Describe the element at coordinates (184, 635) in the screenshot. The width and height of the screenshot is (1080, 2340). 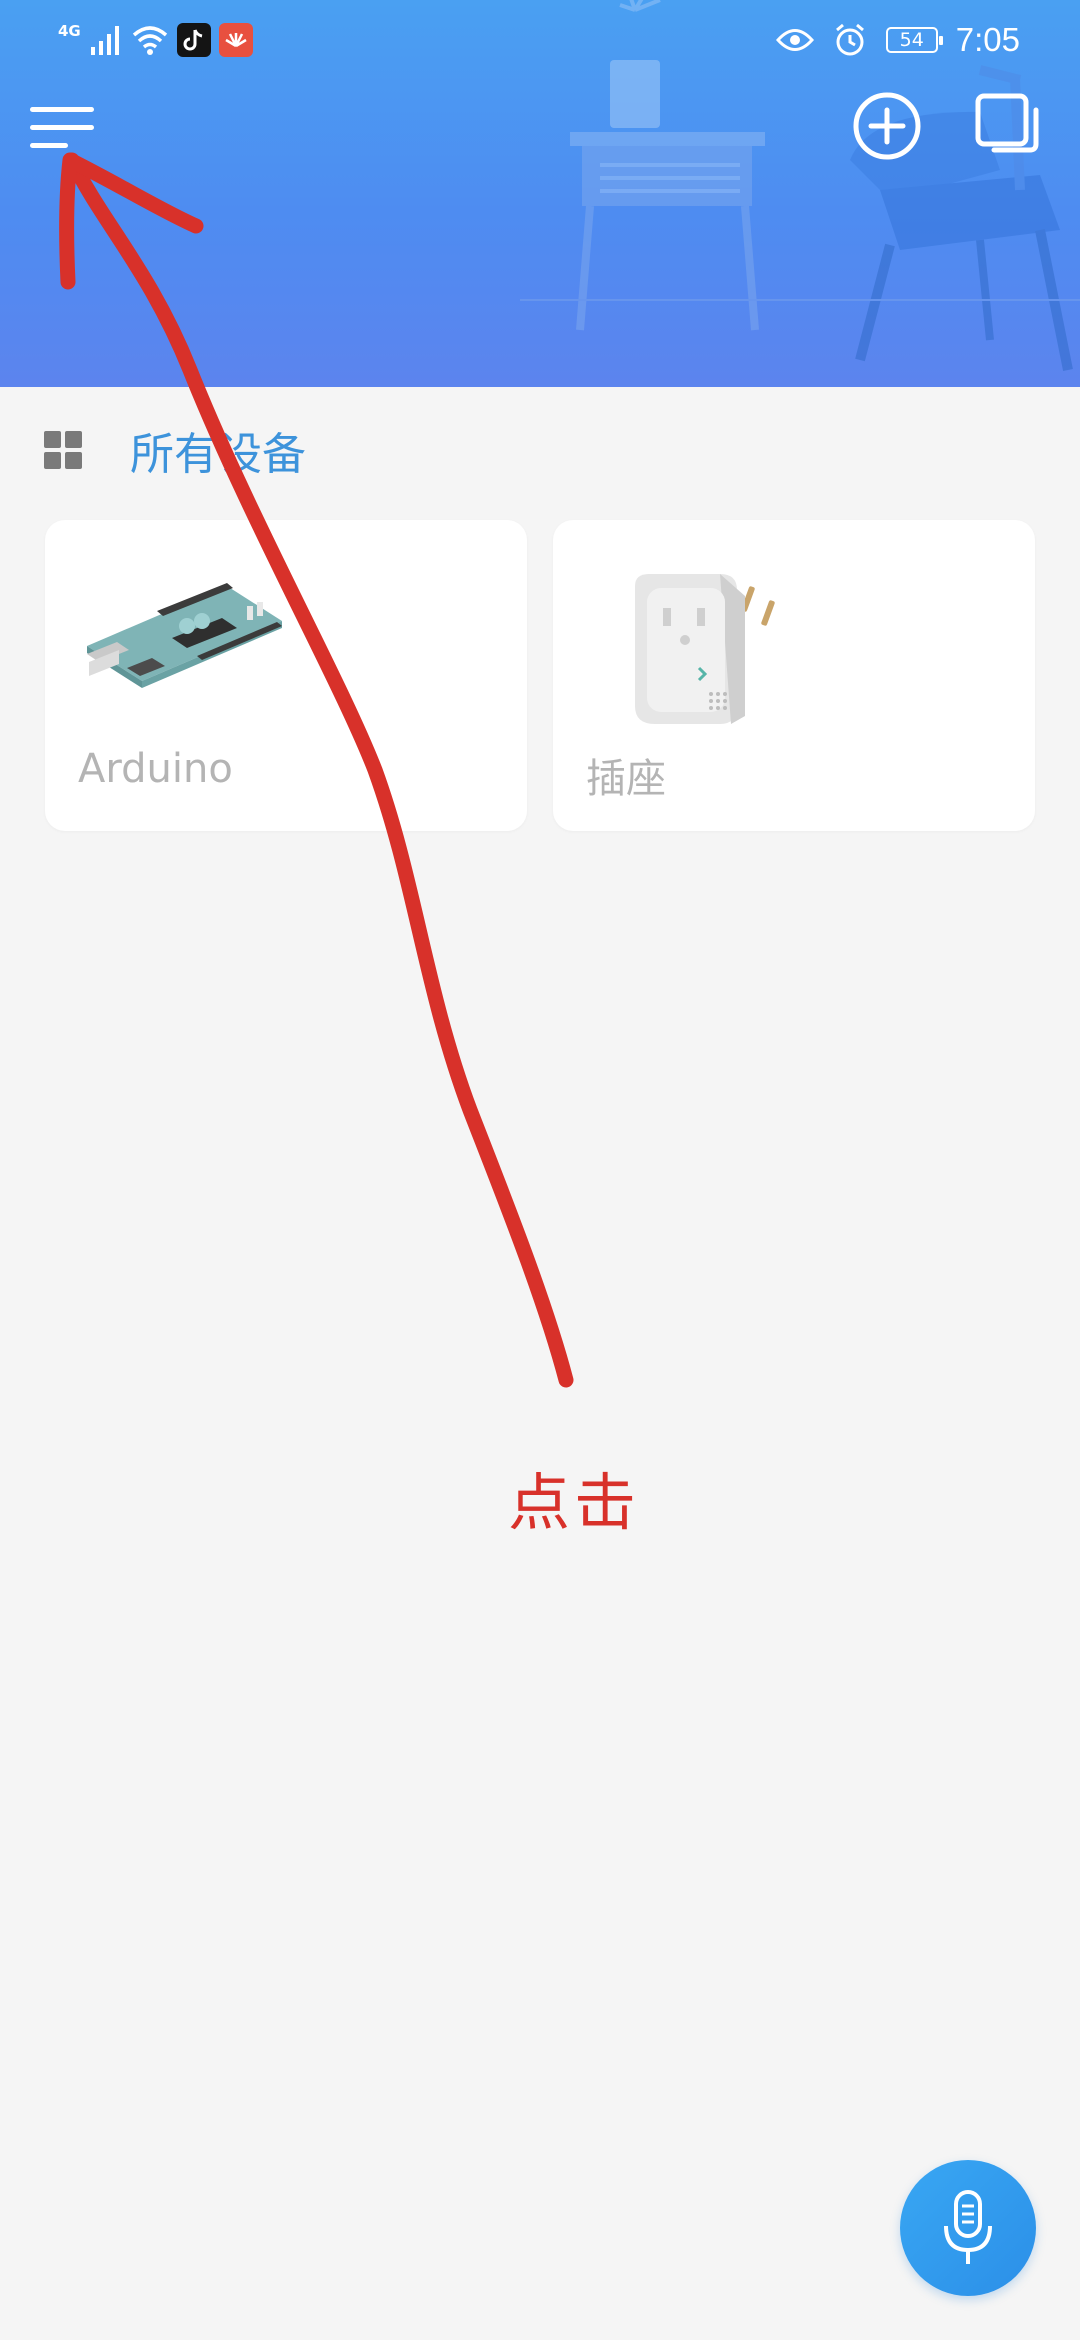
I see `arduino-board-image` at that location.